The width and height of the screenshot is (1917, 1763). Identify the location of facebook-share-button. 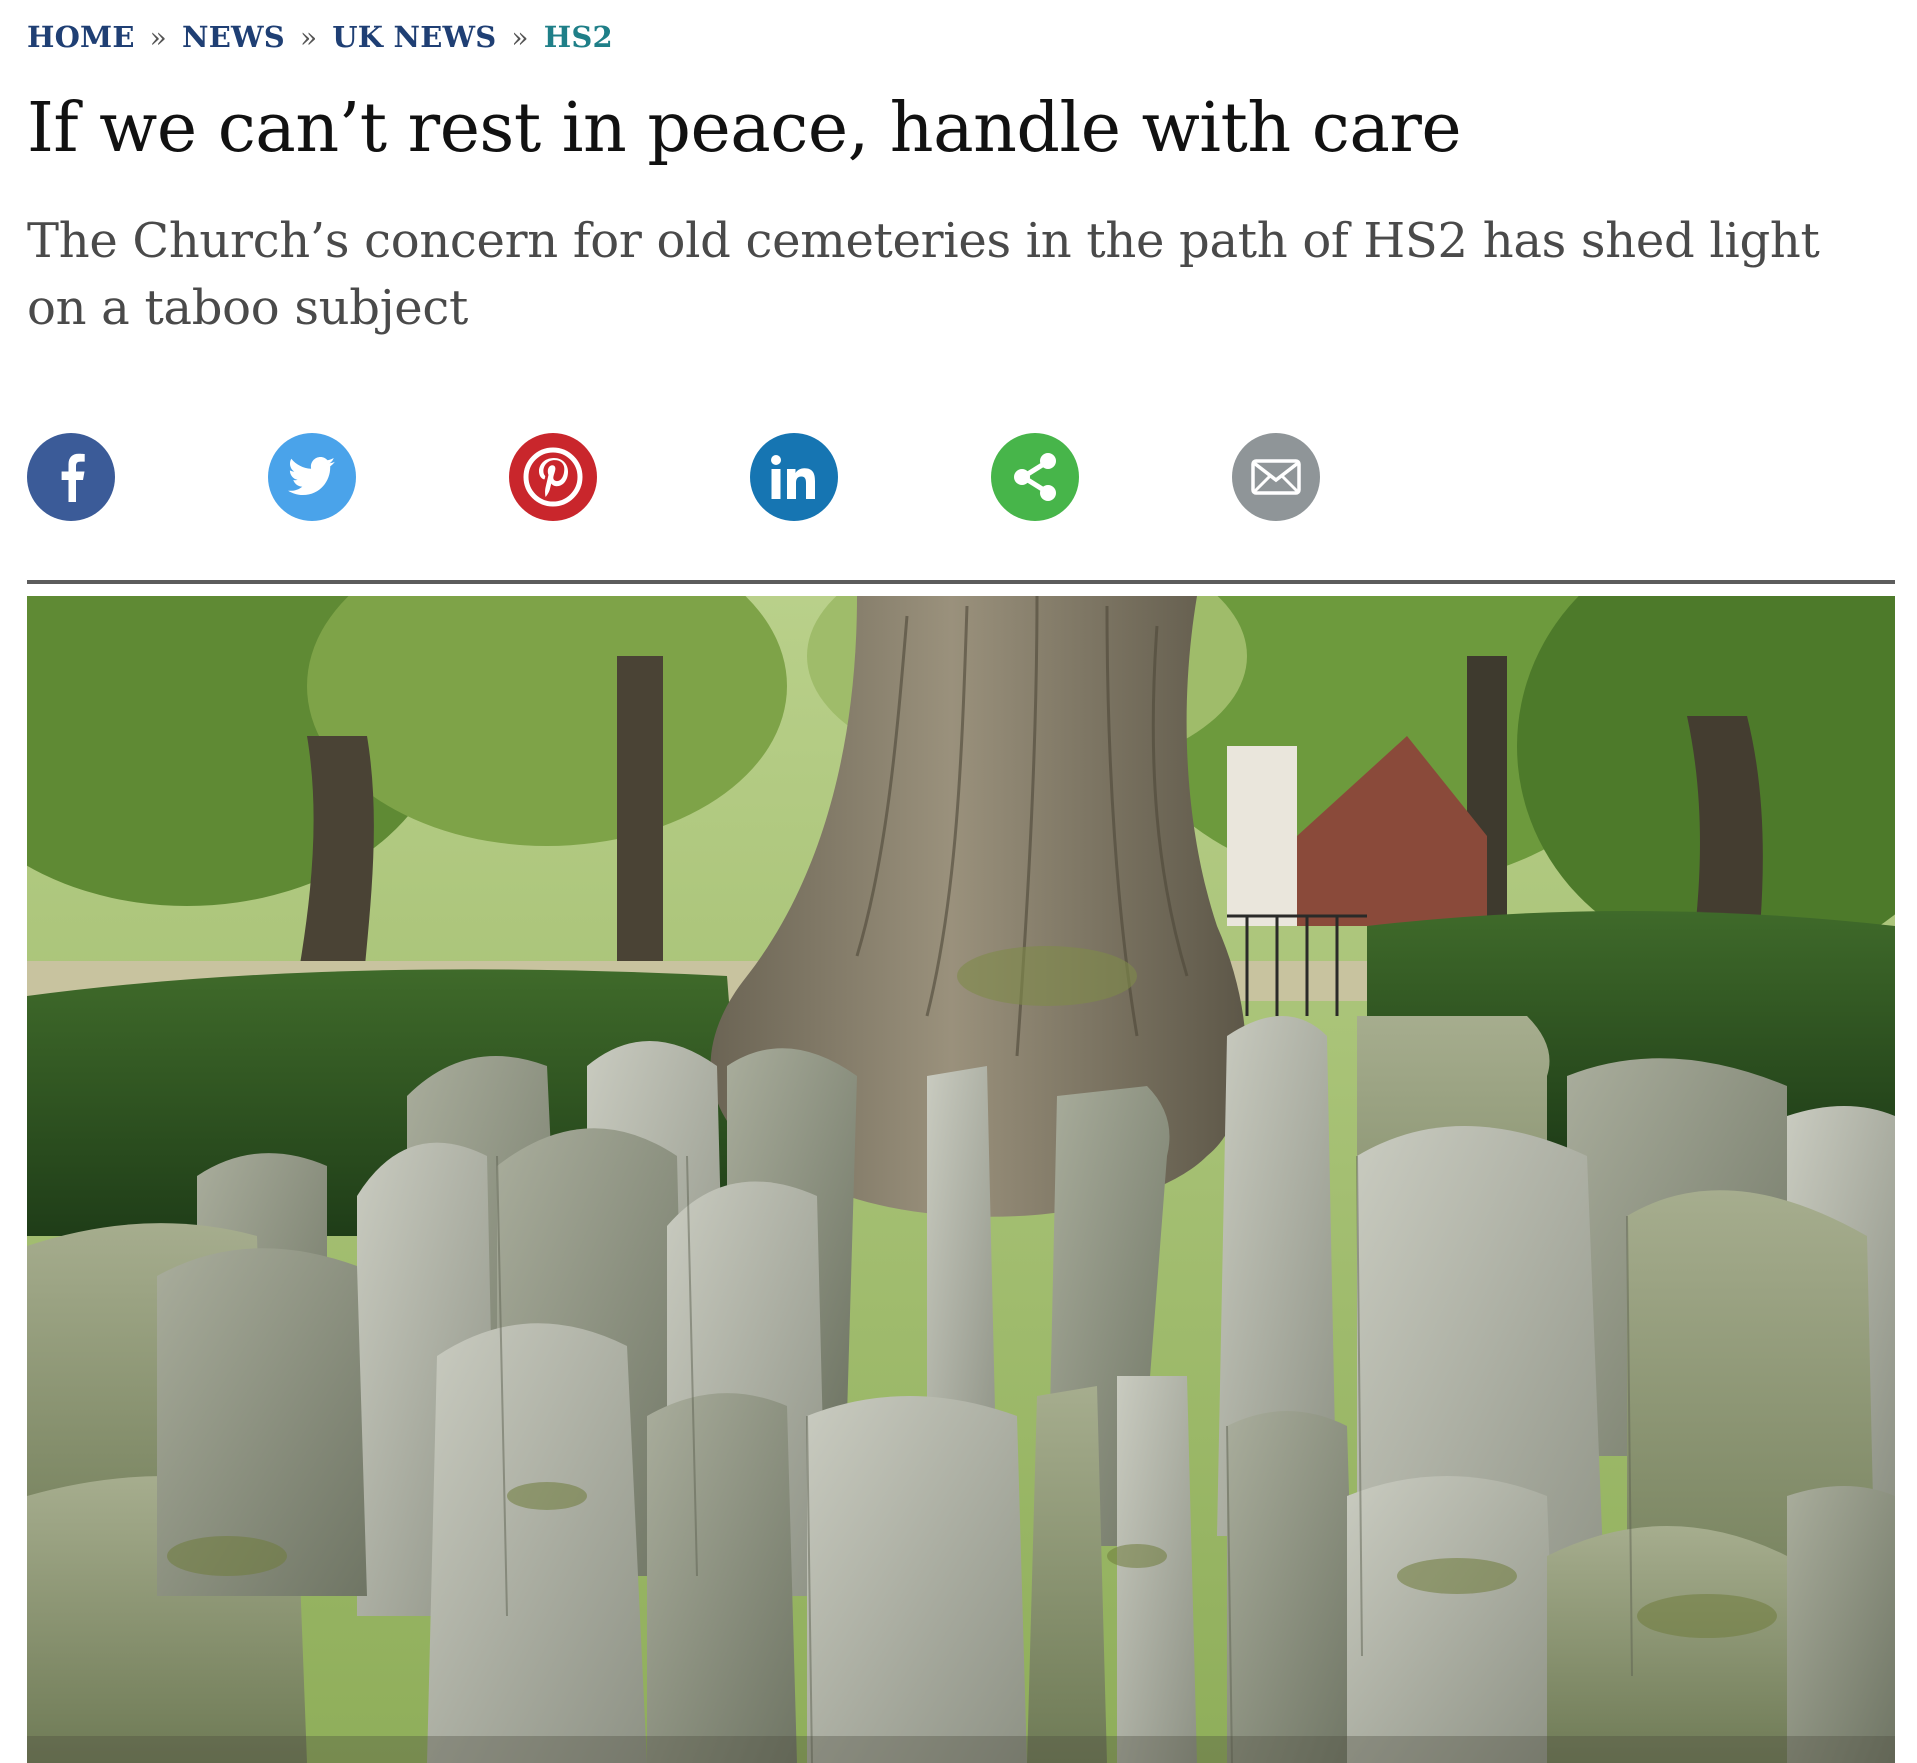
(71, 477).